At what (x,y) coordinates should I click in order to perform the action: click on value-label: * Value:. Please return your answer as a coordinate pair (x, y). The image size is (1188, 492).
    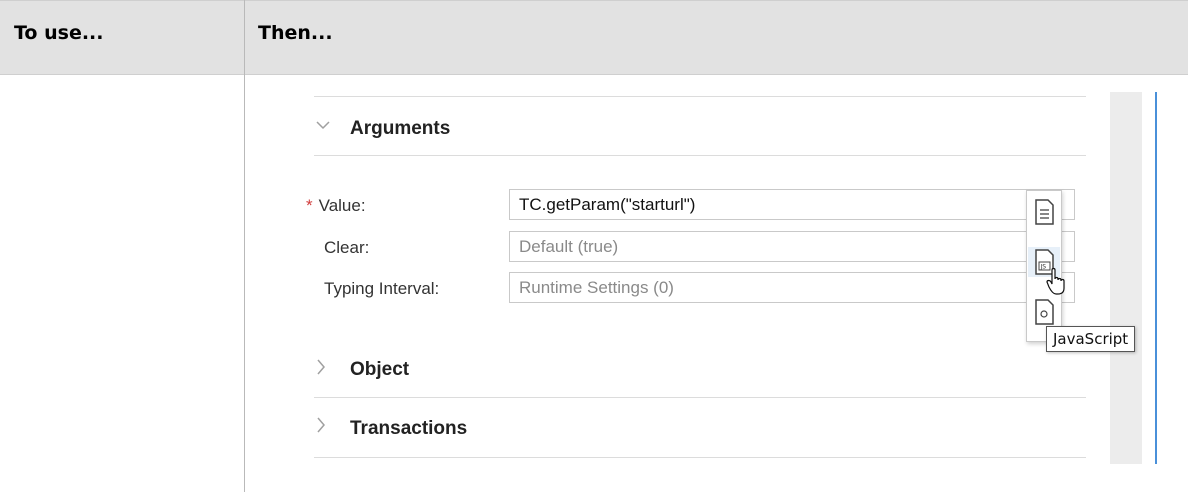
    Looking at the image, I should click on (336, 206).